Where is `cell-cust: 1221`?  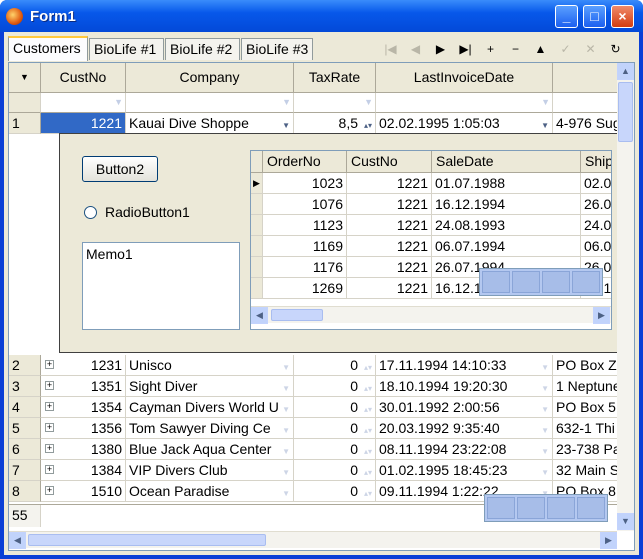 cell-cust: 1221 is located at coordinates (83, 123).